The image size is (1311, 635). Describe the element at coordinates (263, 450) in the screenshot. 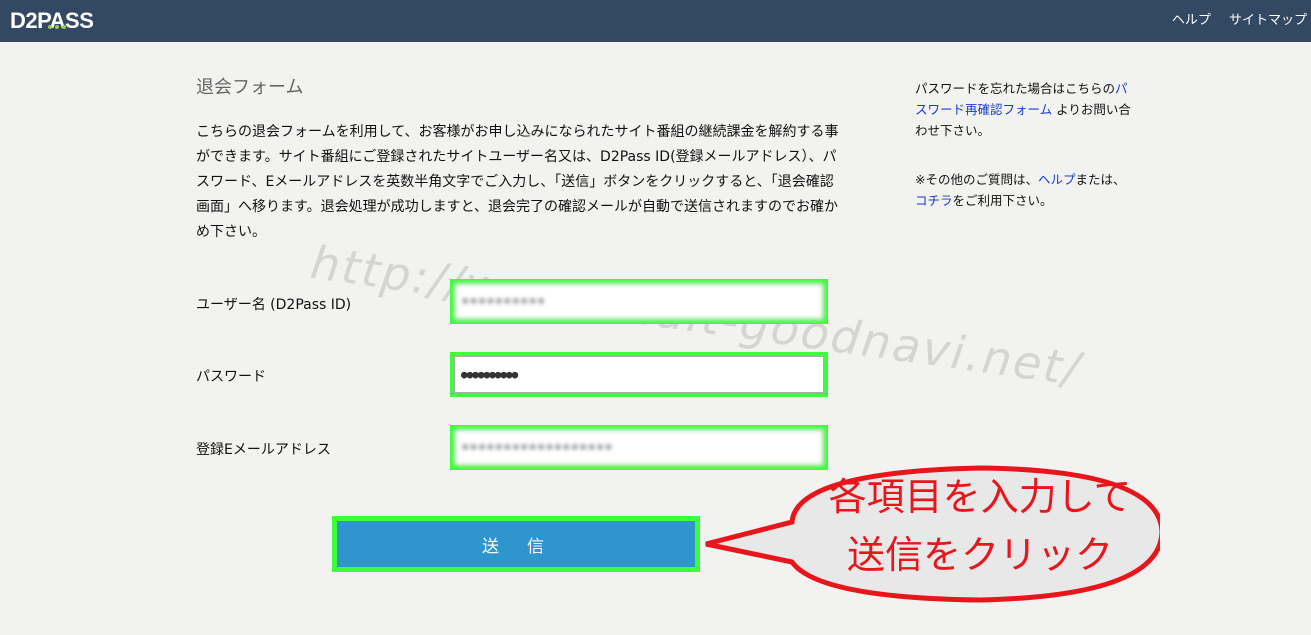

I see `email-label: 登録Eメールアドレス` at that location.